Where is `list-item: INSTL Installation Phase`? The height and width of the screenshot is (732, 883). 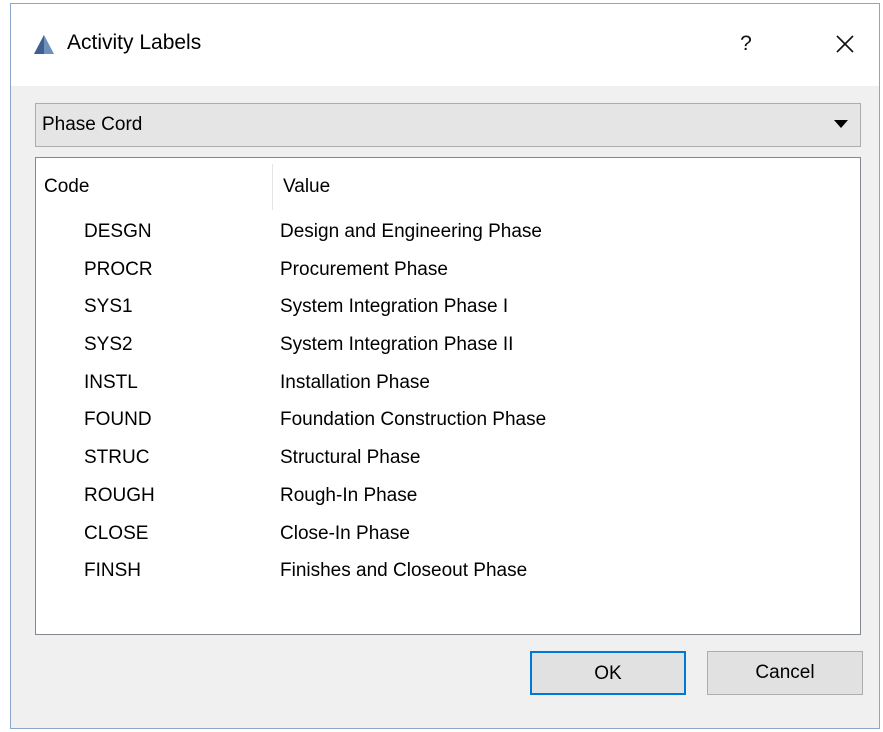 list-item: INSTL Installation Phase is located at coordinates (448, 386).